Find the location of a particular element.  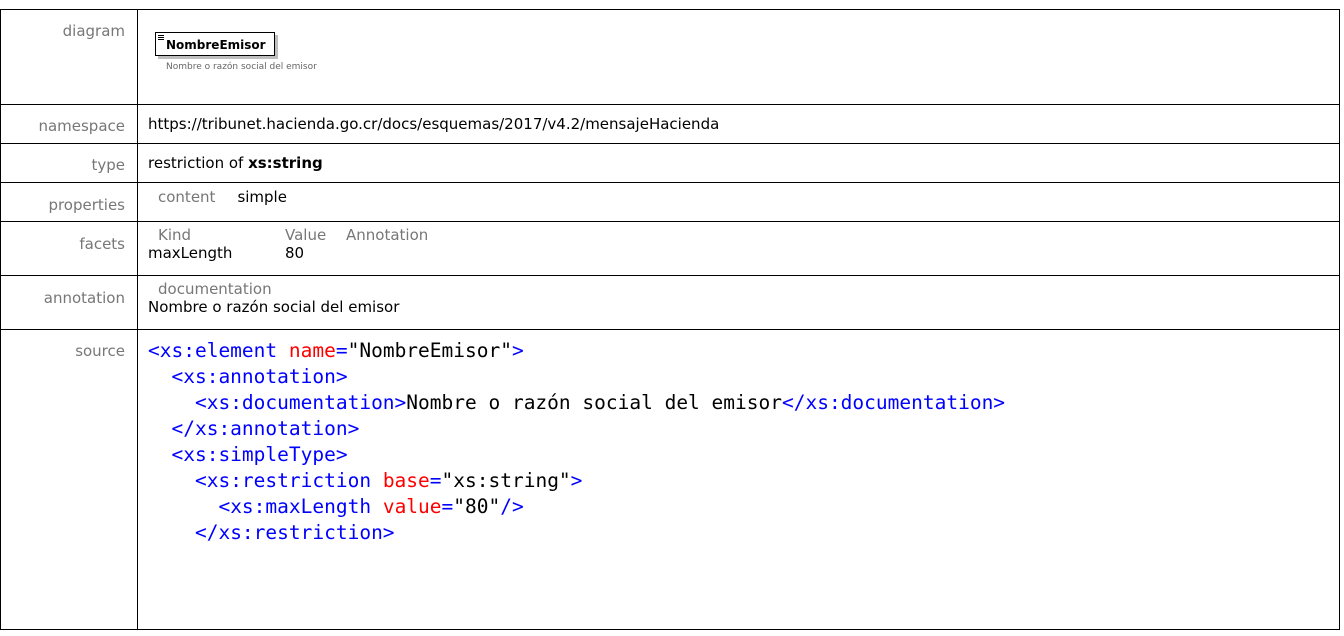

source-token-tag: </xs:documentation> is located at coordinates (893, 402).